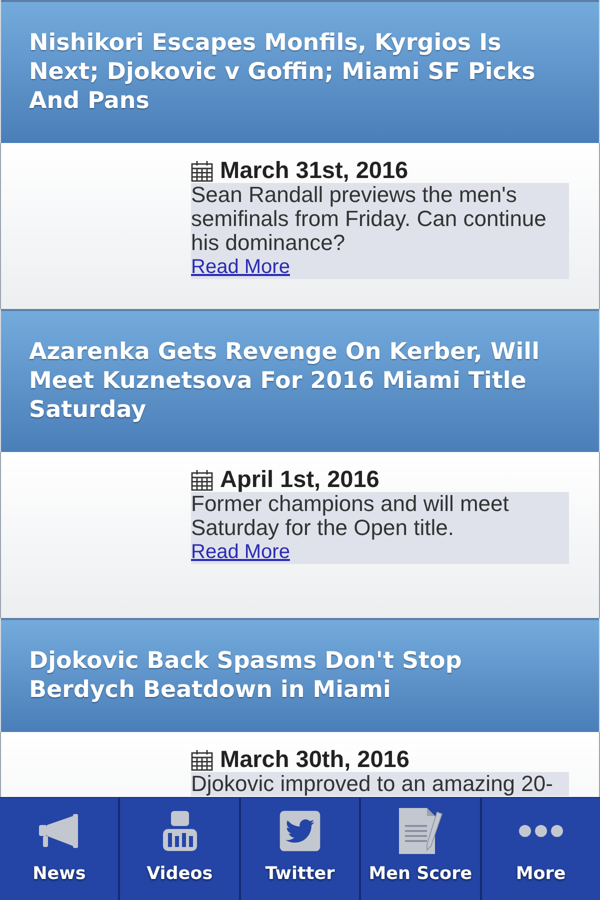 The height and width of the screenshot is (900, 600). What do you see at coordinates (315, 759) in the screenshot?
I see `article-date: March 30th, 2016` at bounding box center [315, 759].